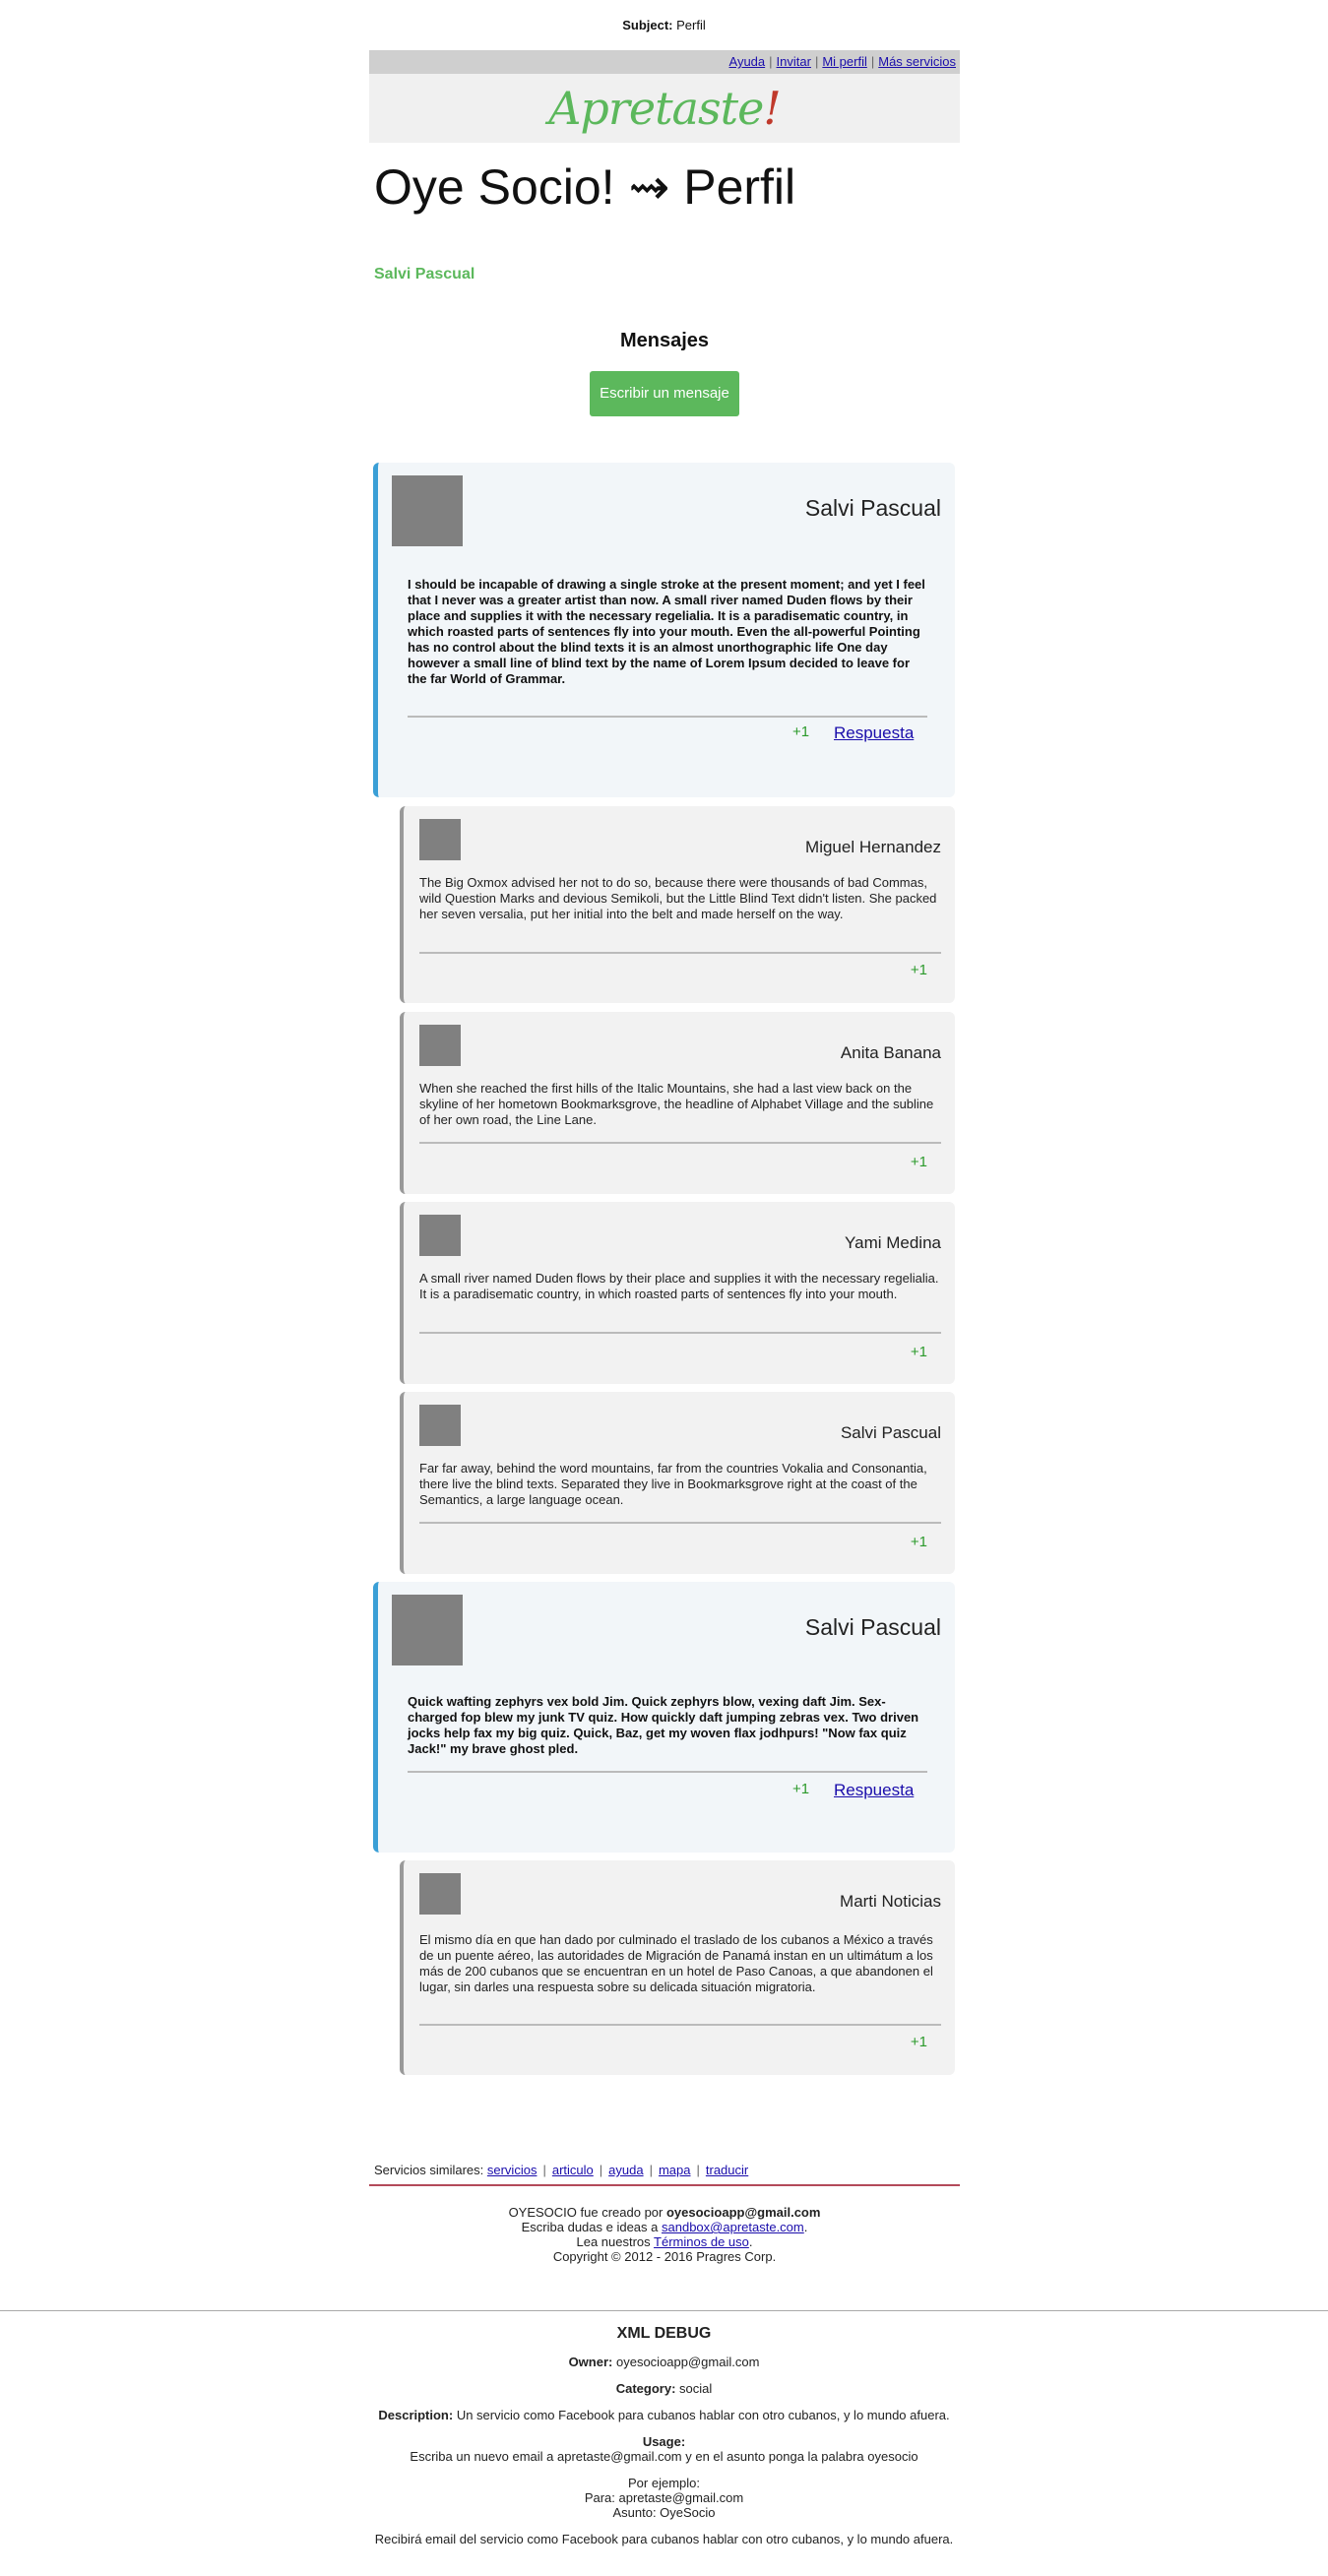 The width and height of the screenshot is (1328, 2576). I want to click on similar-link-ayuda: ayuda, so click(626, 2170).